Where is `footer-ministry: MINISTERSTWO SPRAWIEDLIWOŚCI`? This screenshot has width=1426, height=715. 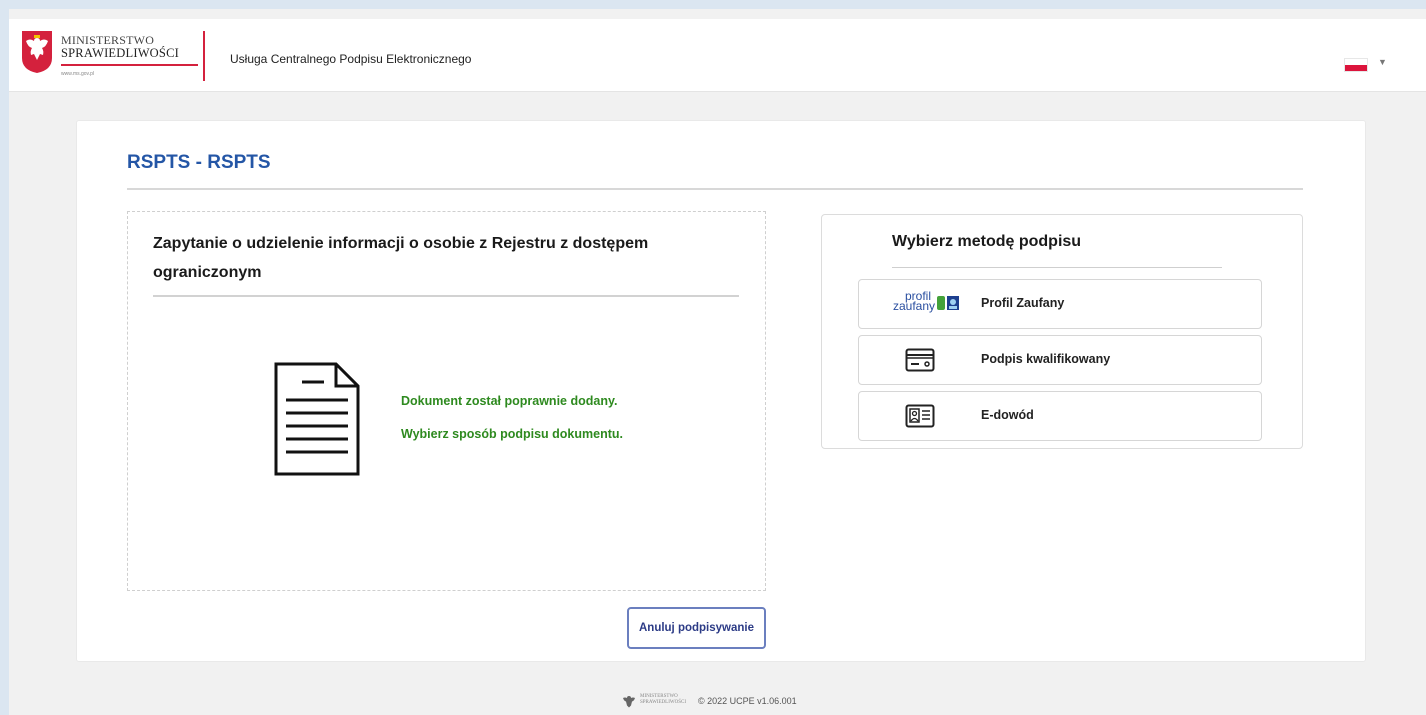 footer-ministry: MINISTERSTWO SPRAWIEDLIWOŚCI is located at coordinates (663, 700).